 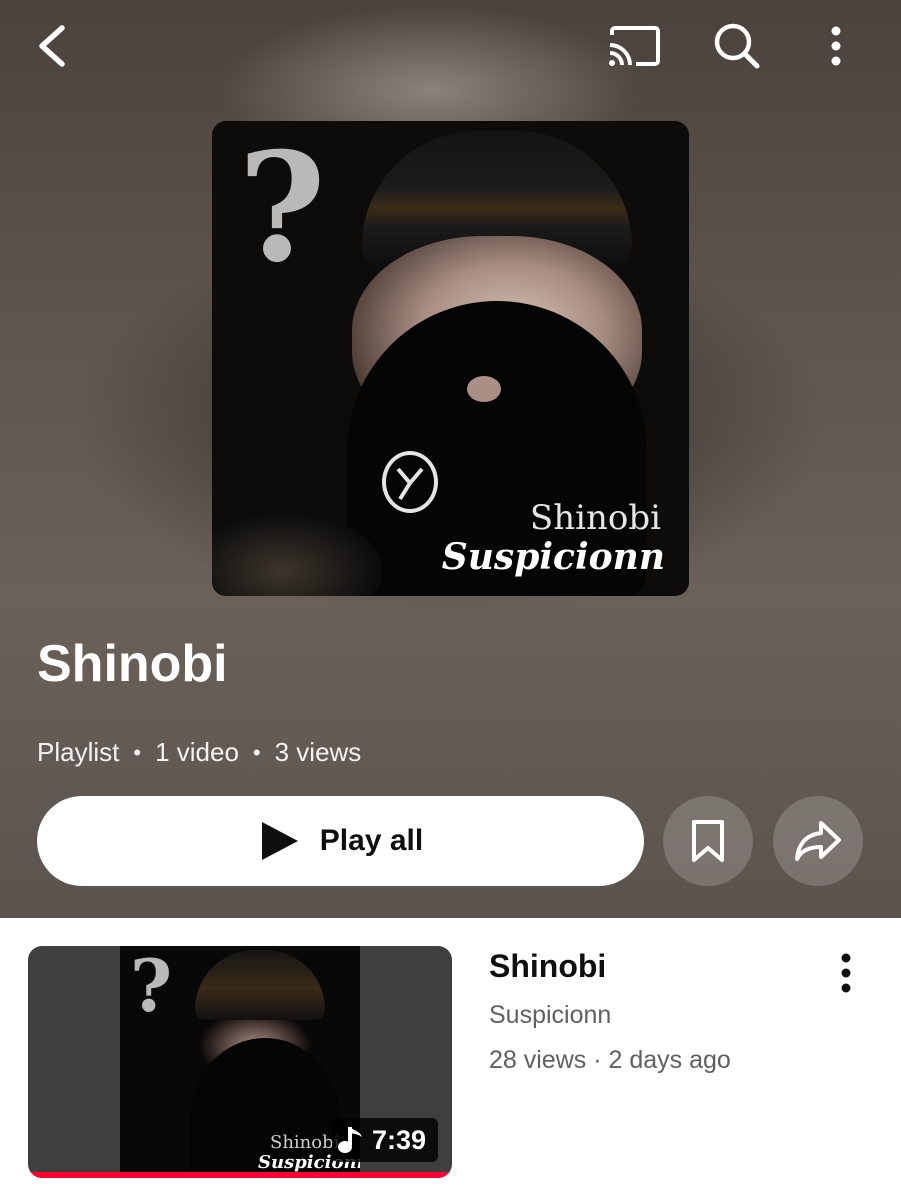 What do you see at coordinates (450, 50) in the screenshot?
I see `top-bar` at bounding box center [450, 50].